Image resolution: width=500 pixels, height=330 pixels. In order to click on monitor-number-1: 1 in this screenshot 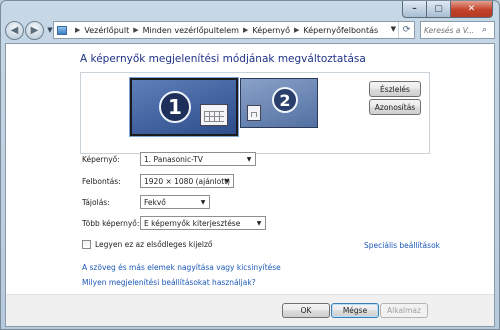, I will do `click(175, 107)`.